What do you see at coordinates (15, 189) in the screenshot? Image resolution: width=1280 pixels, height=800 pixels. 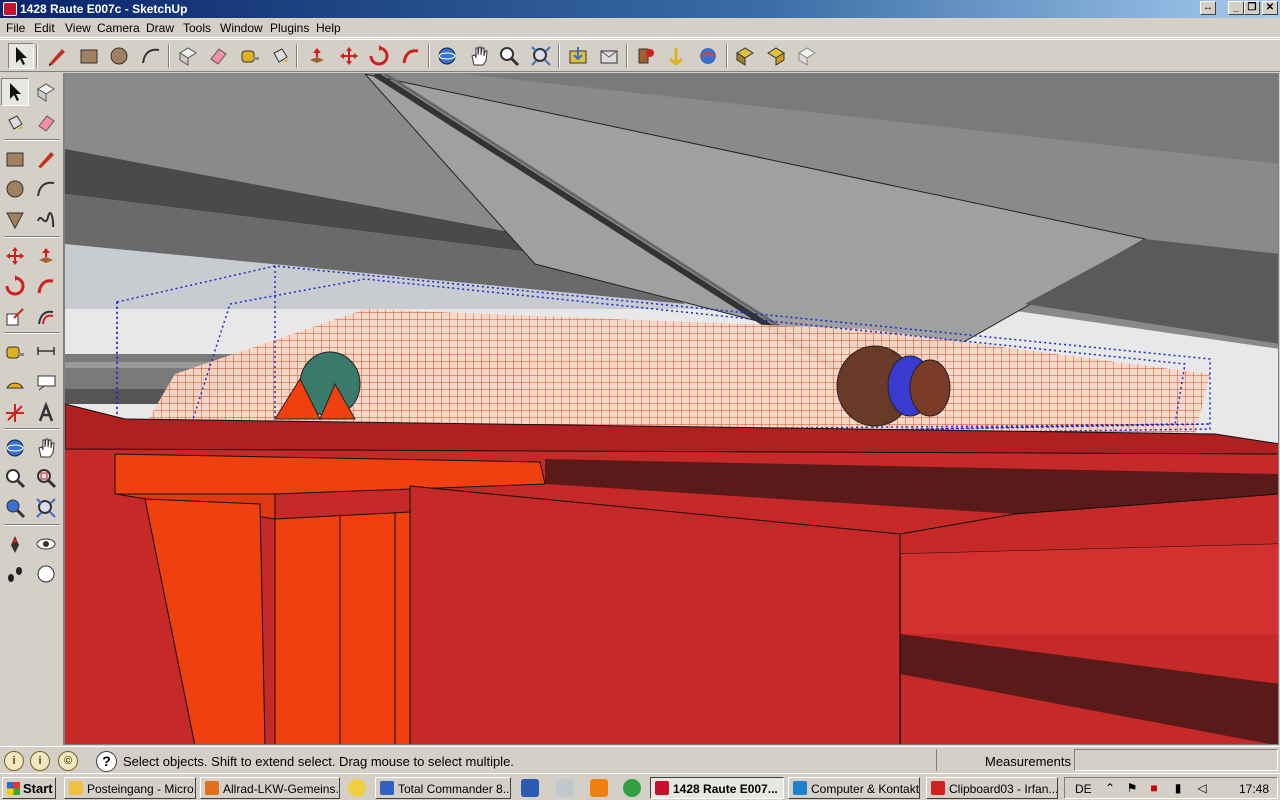 I see `palette-circle-icon` at bounding box center [15, 189].